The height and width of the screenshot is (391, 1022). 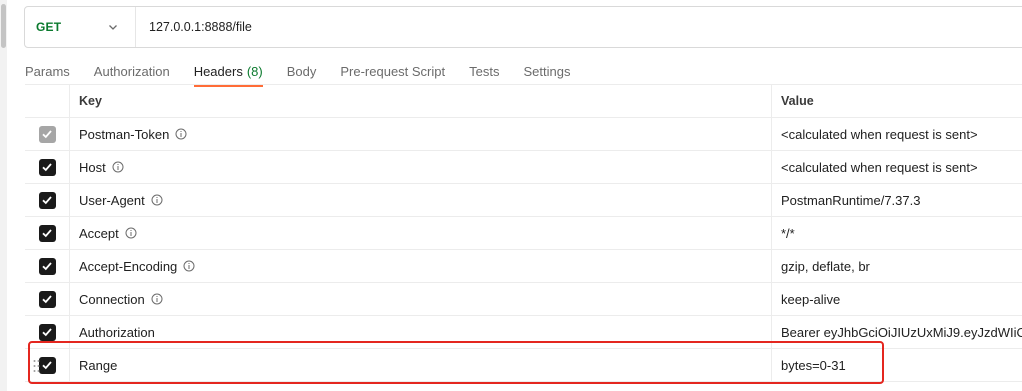 I want to click on table-row: Host <calculated when request is sent>, so click(x=523, y=167).